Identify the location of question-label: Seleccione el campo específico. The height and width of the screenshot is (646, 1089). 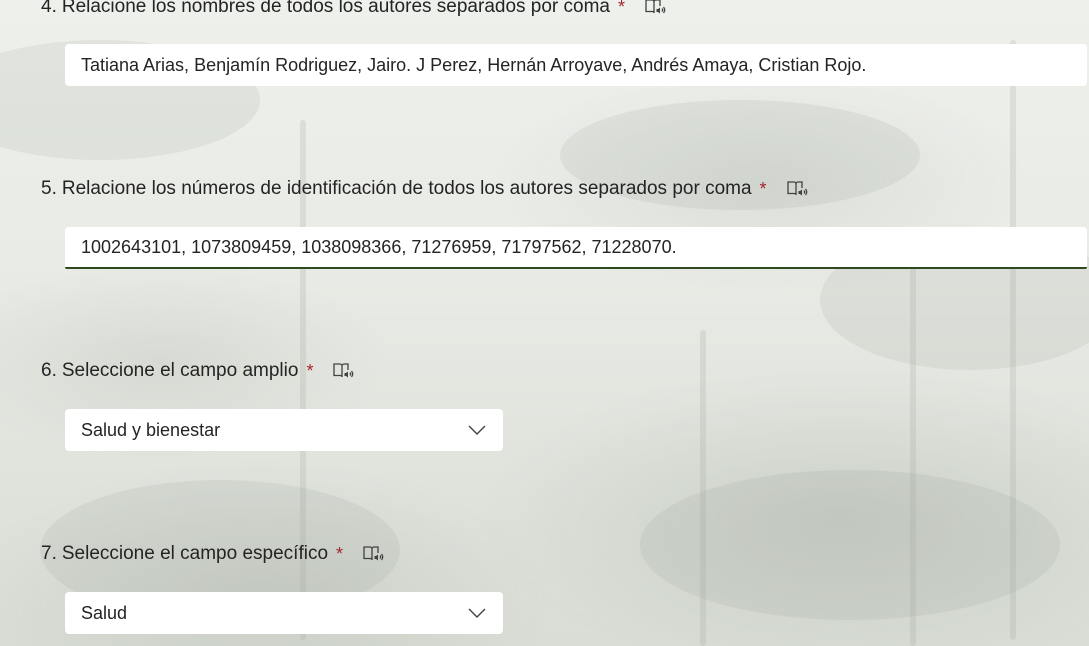
(195, 553).